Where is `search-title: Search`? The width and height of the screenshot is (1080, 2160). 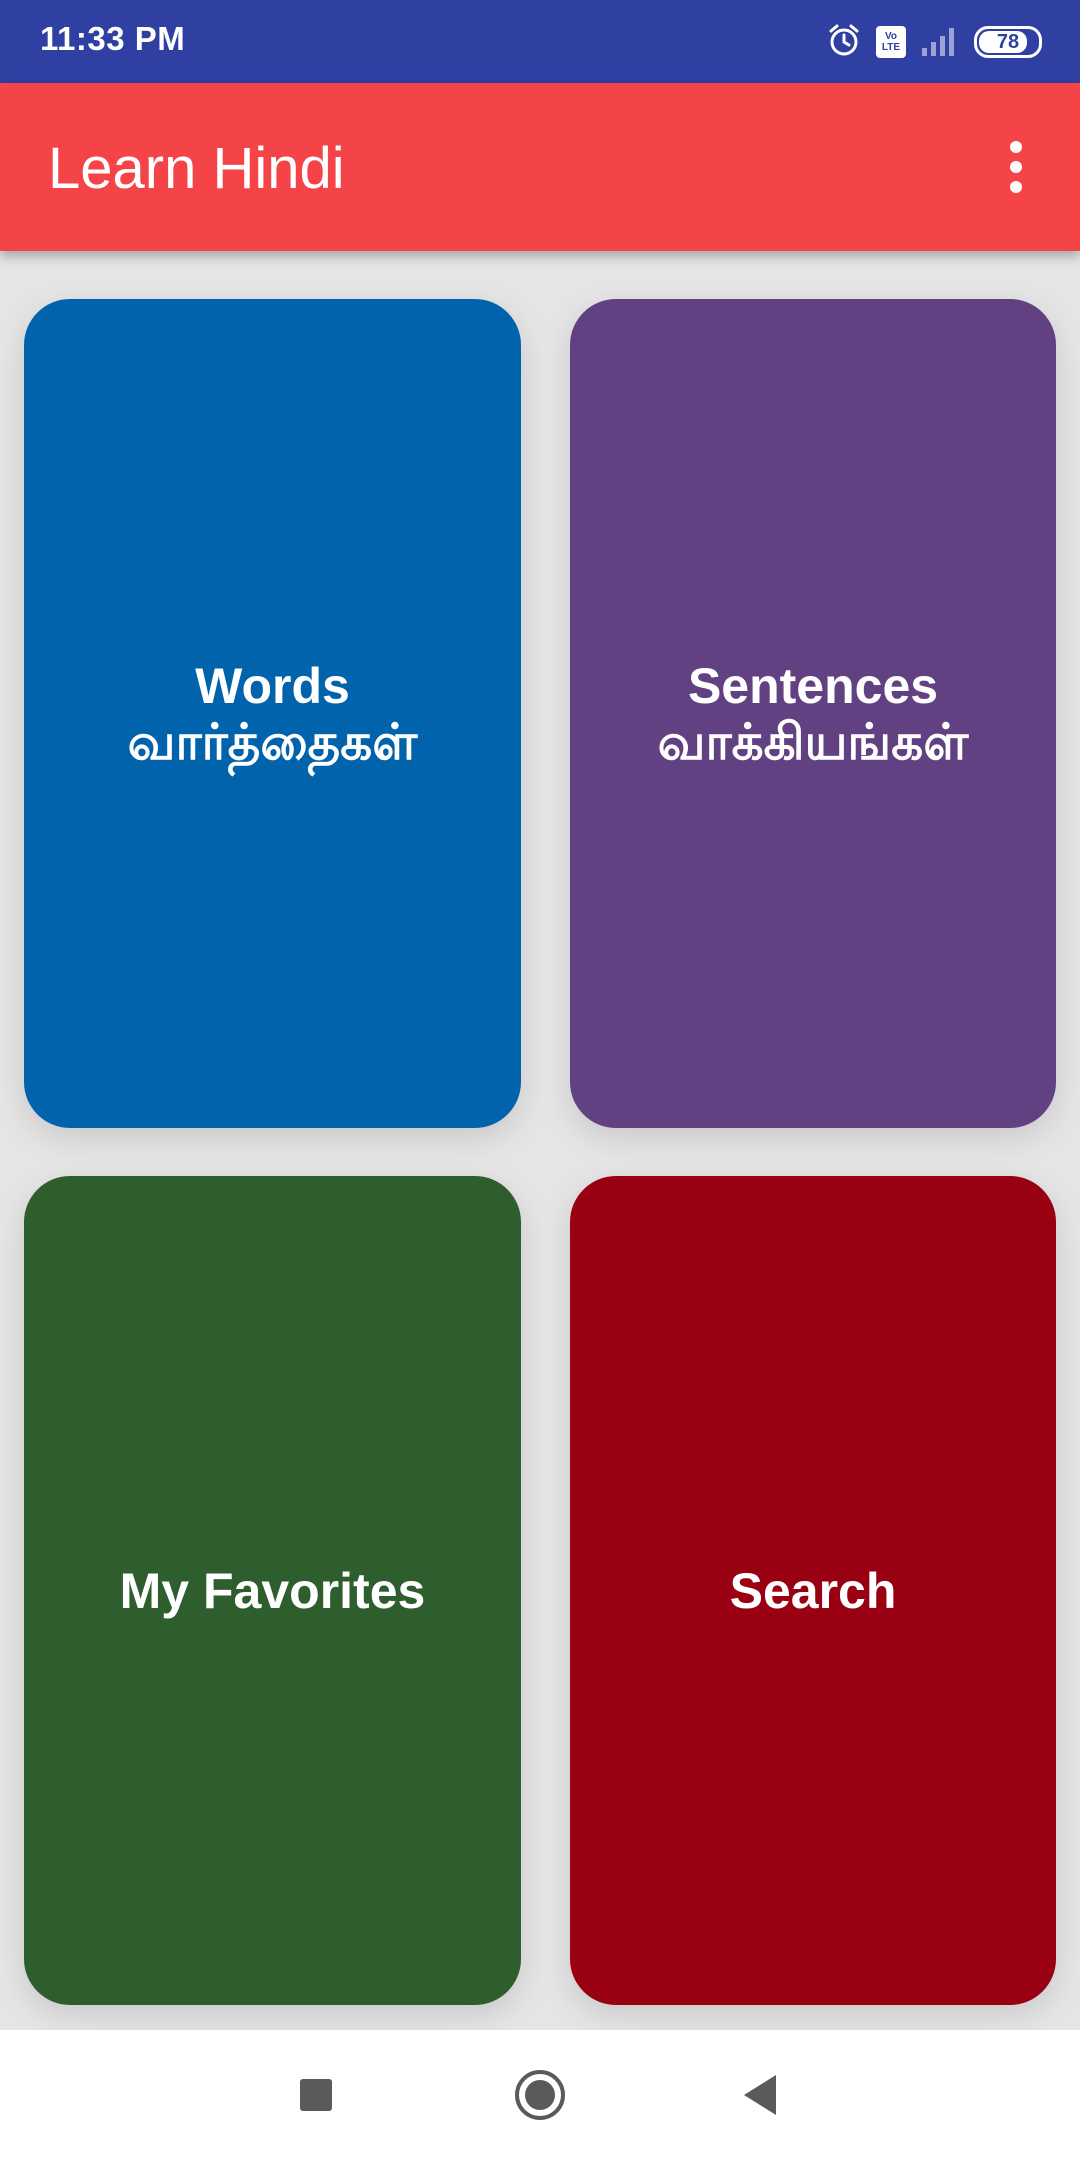
search-title: Search is located at coordinates (813, 1590).